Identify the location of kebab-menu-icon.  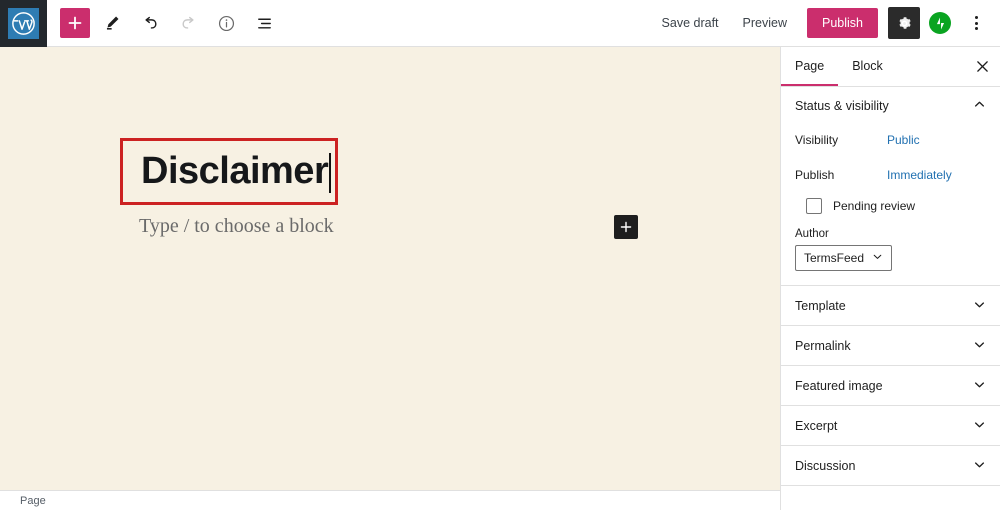
(976, 23).